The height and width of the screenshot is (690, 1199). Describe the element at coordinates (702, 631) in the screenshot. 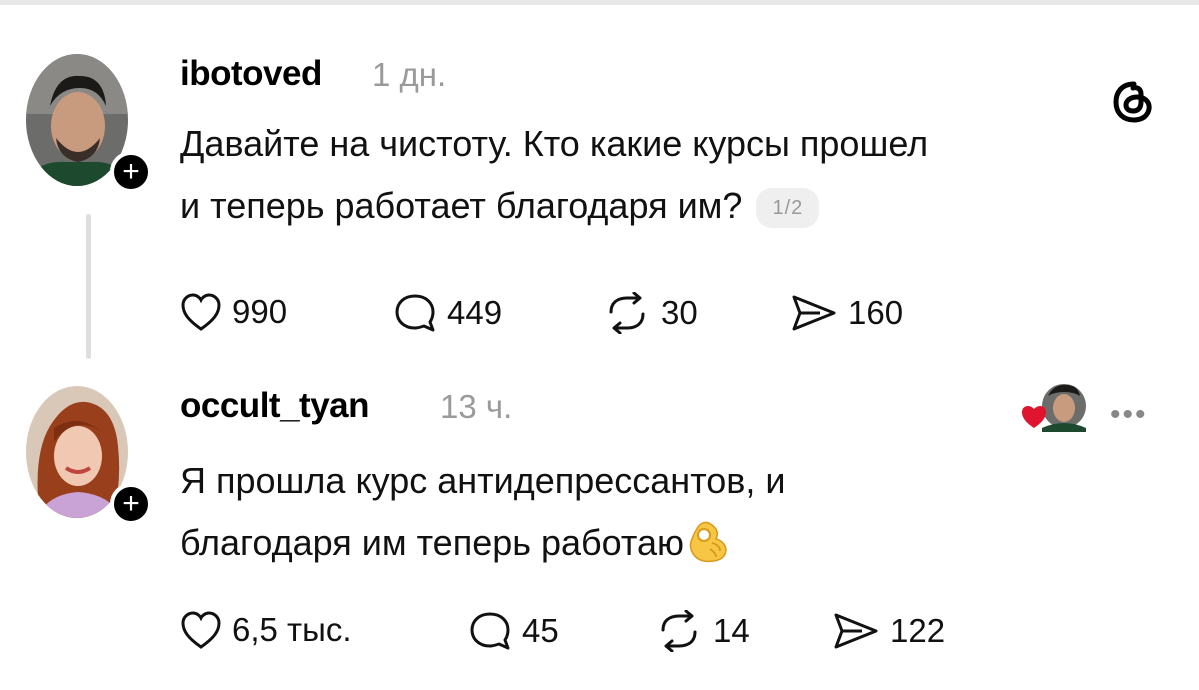

I see `reply-repost-button: 14` at that location.